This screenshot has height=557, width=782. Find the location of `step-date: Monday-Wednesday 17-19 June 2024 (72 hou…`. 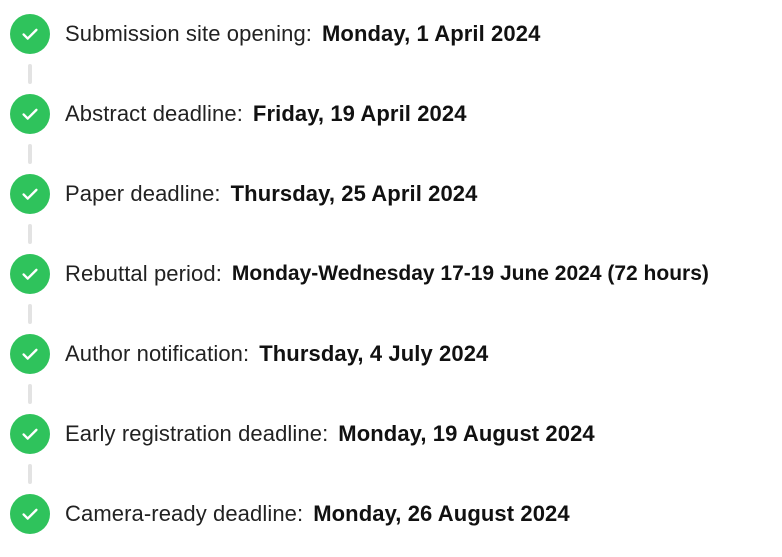

step-date: Monday-Wednesday 17-19 June 2024 (72 hou… is located at coordinates (470, 273).